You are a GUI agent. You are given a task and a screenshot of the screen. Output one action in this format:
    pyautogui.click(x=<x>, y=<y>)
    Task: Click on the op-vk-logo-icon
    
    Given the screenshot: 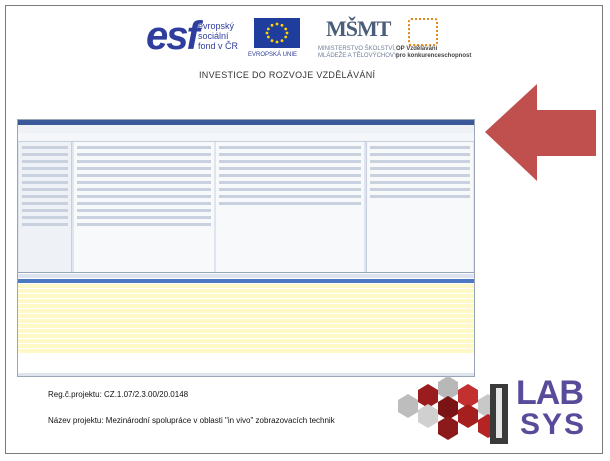 What is the action you would take?
    pyautogui.click(x=423, y=32)
    